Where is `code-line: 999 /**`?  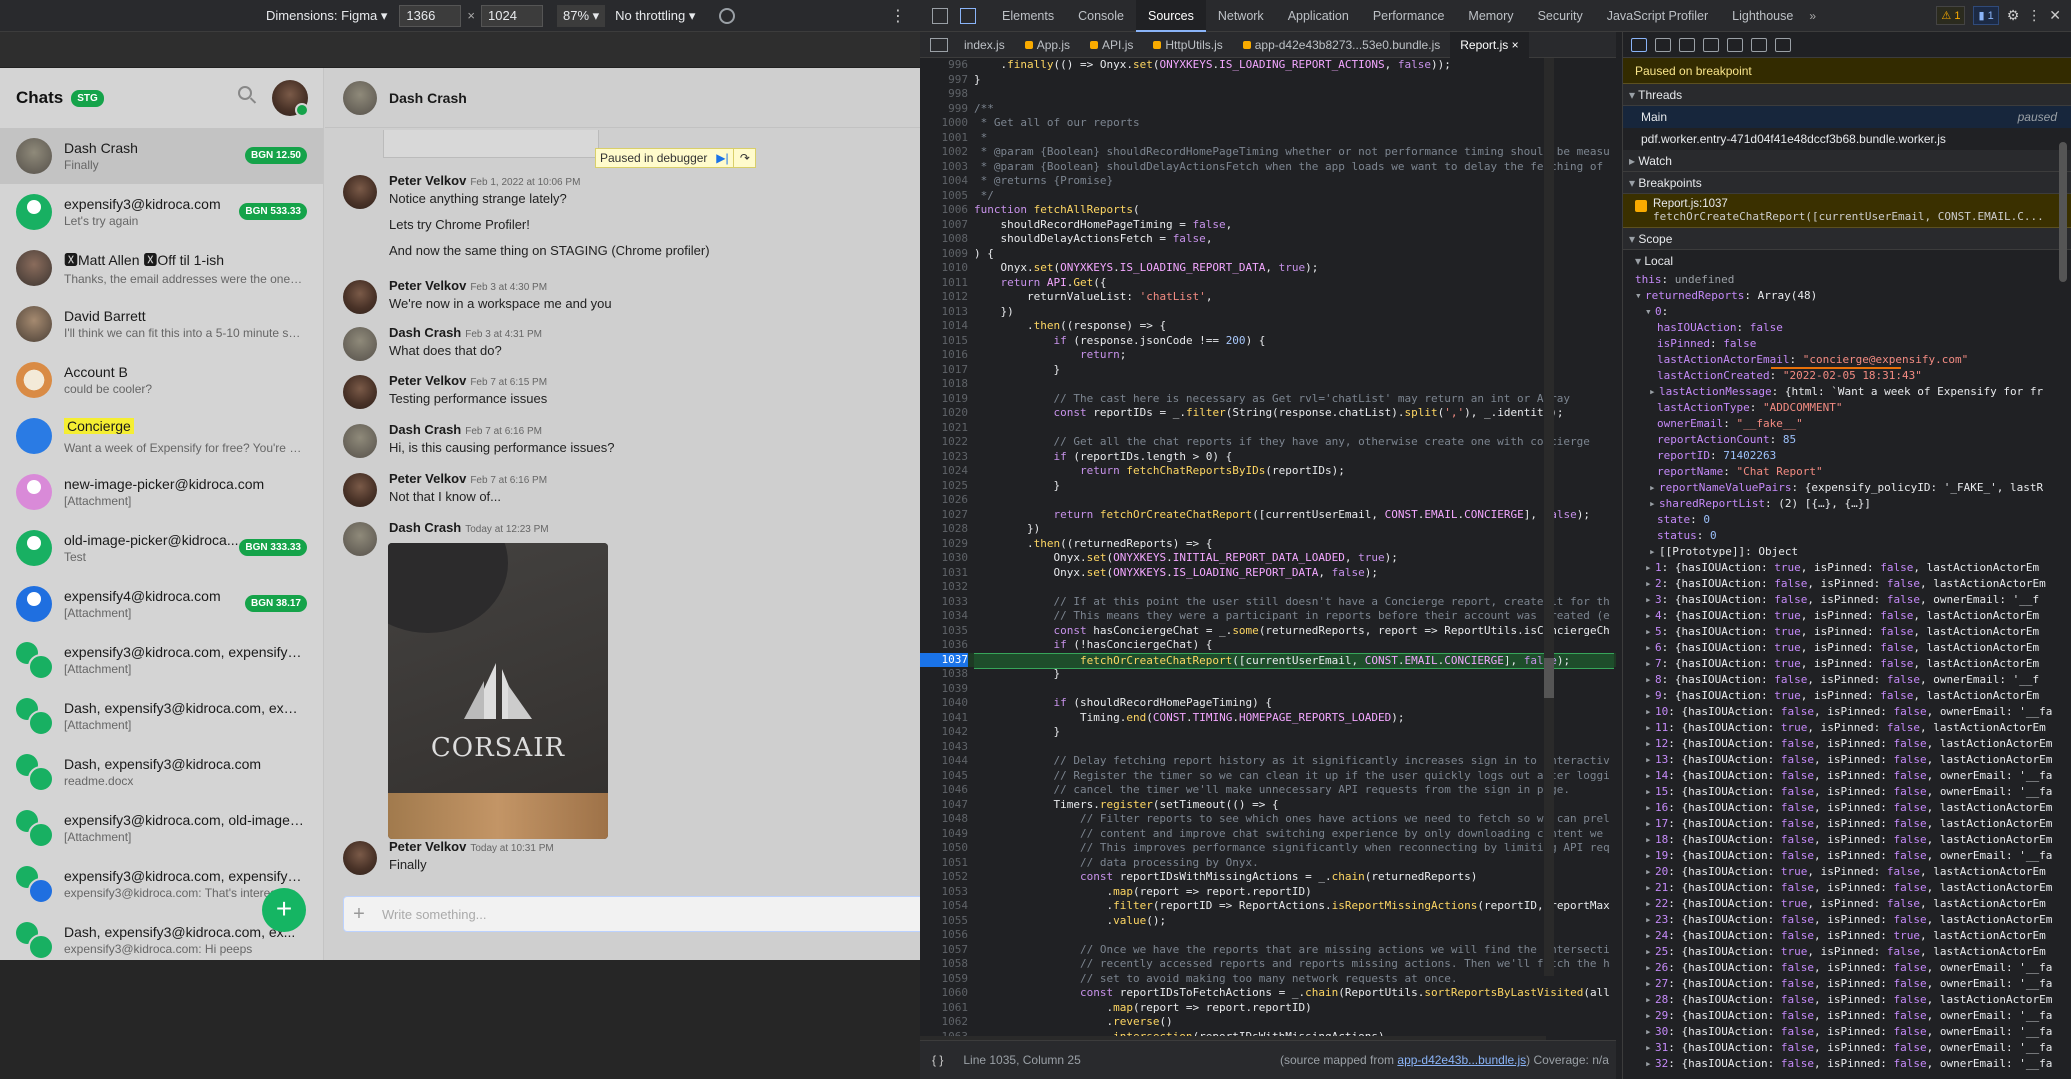 code-line: 999 /** is located at coordinates (1268, 109).